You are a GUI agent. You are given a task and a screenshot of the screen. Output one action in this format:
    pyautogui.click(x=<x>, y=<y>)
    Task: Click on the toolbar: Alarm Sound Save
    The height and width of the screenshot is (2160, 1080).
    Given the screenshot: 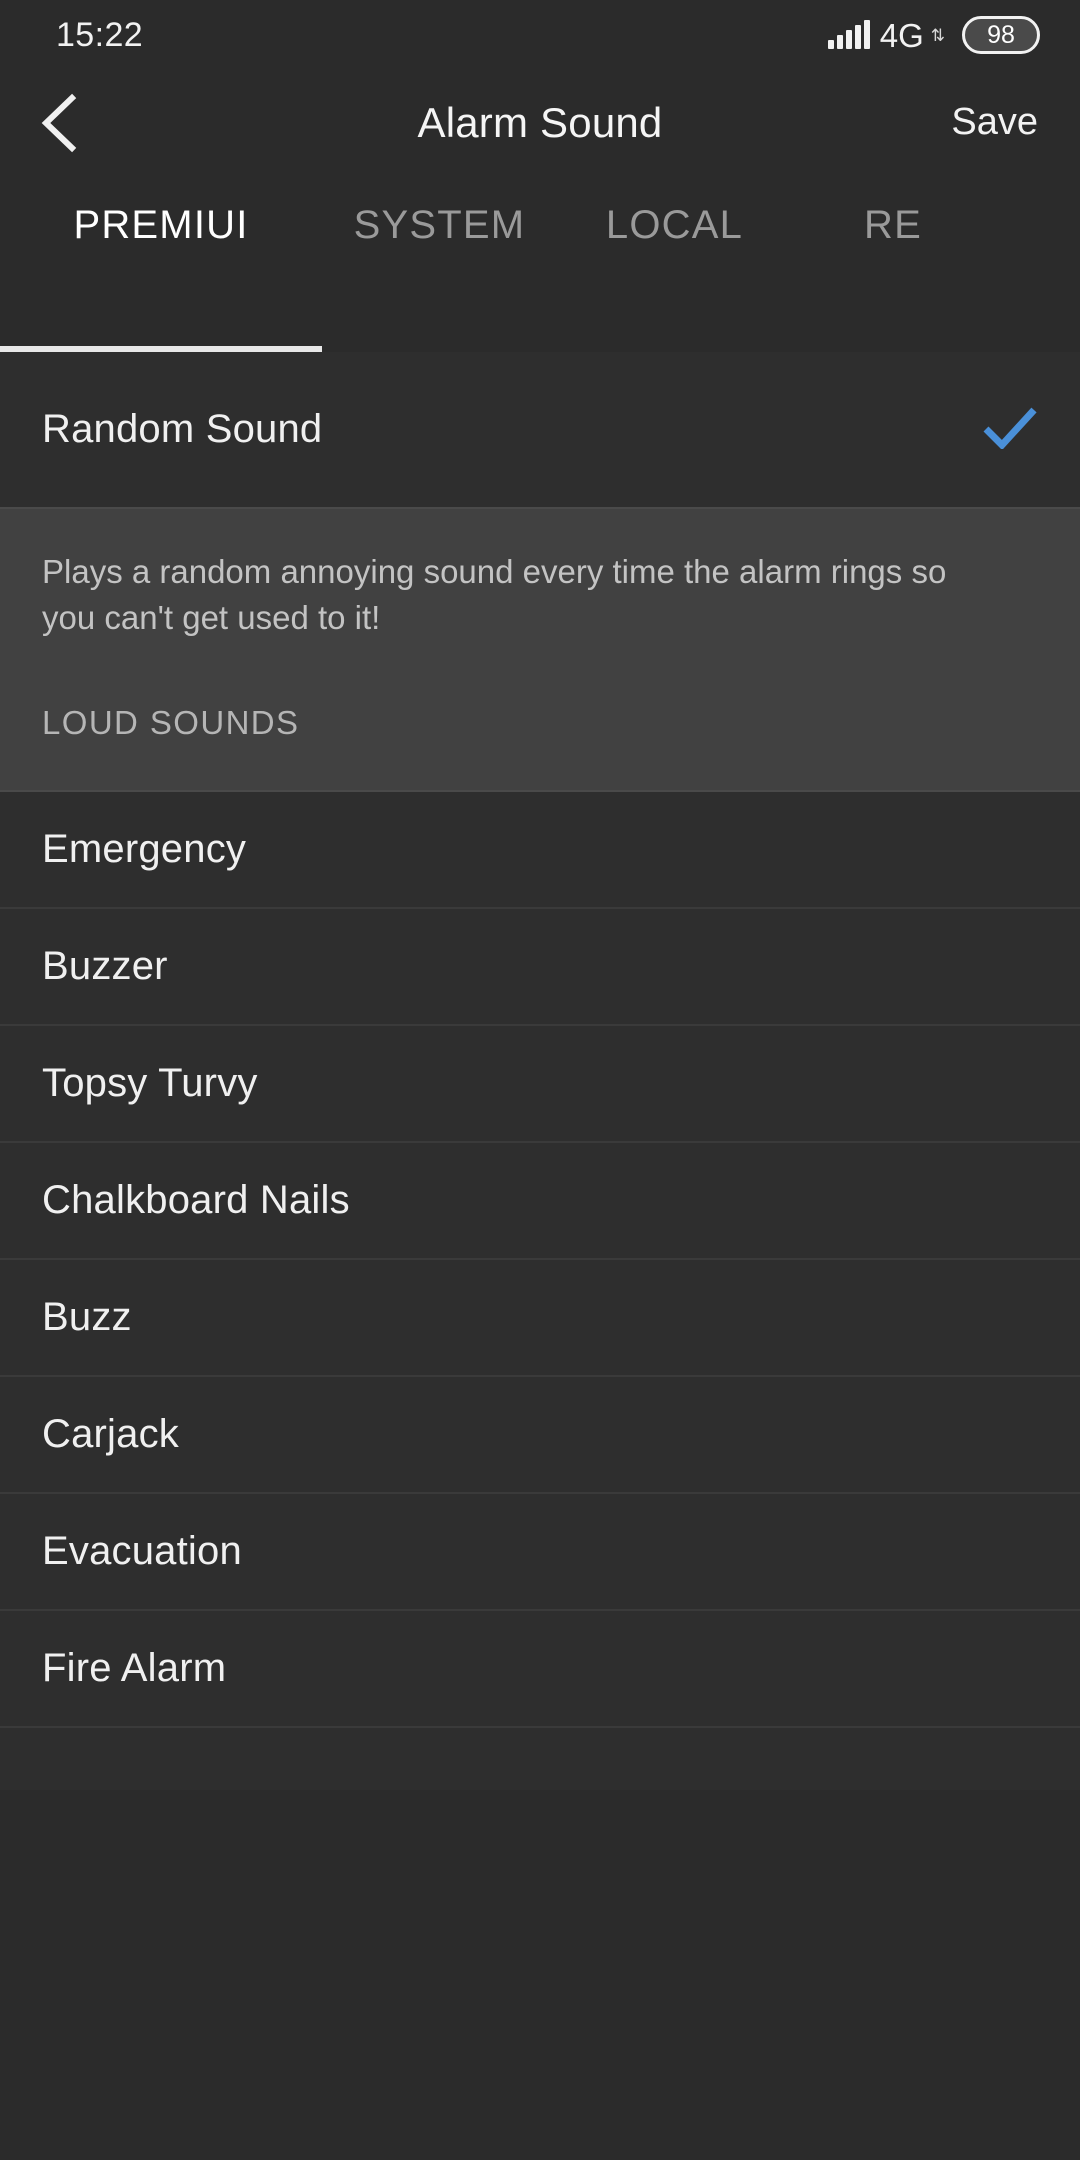 What is the action you would take?
    pyautogui.click(x=540, y=122)
    